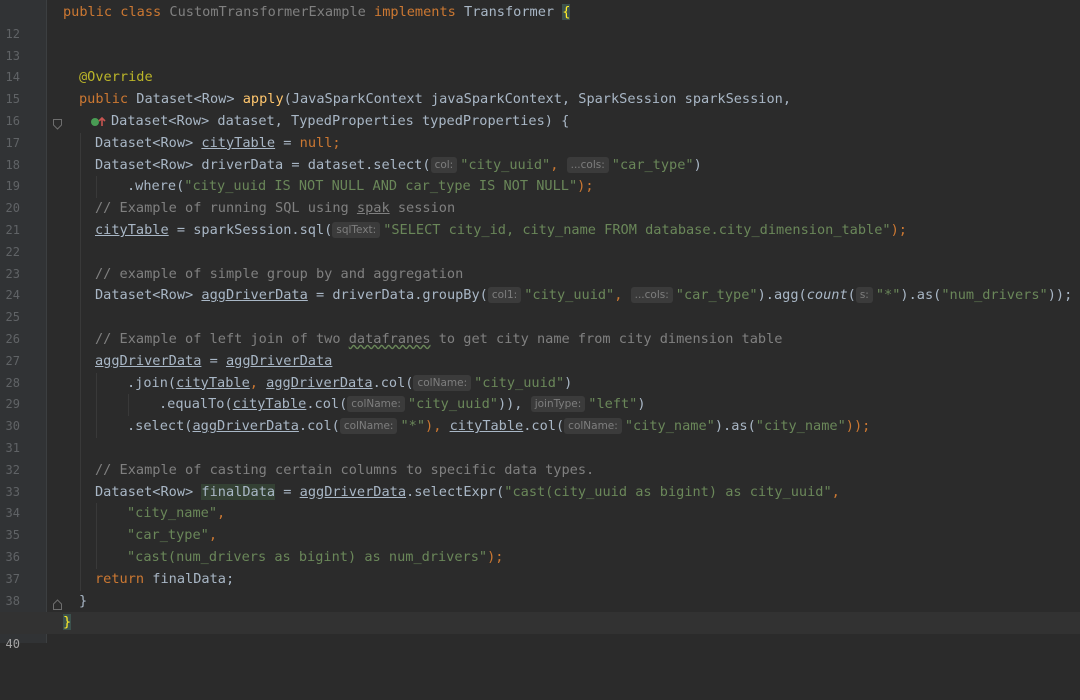  What do you see at coordinates (540, 152) in the screenshot?
I see `code-line: 18 Dataset<Row> cityTable = null;` at bounding box center [540, 152].